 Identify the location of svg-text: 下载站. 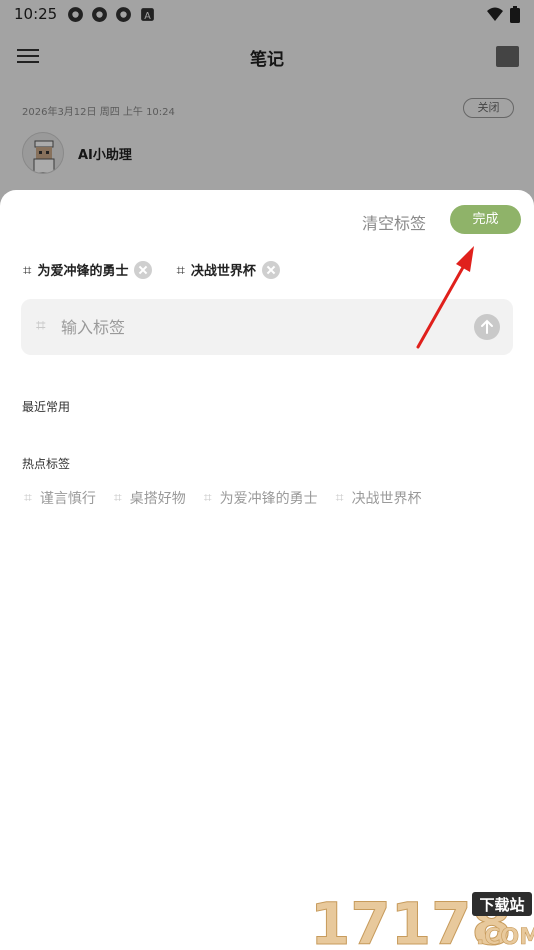
(501, 905).